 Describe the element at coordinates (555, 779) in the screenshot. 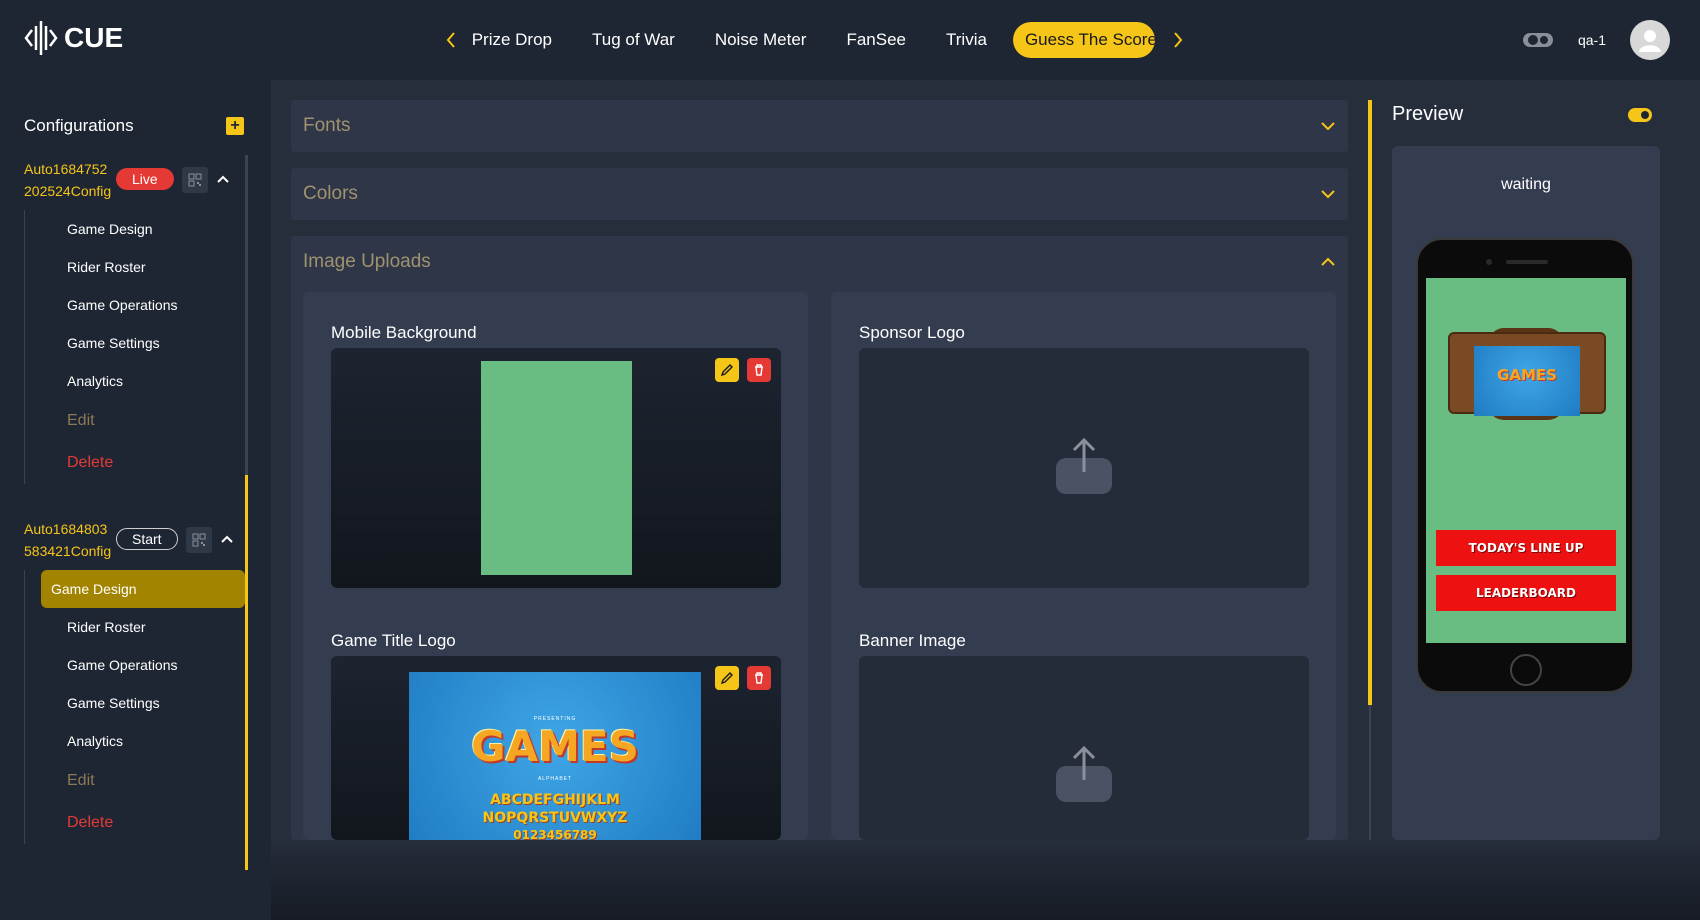

I see `logo-alphabet-text: ALPHABET` at that location.